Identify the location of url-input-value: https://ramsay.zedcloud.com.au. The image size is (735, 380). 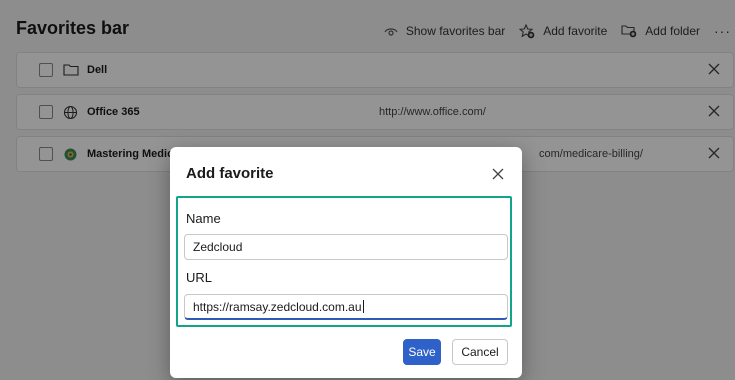
(277, 307).